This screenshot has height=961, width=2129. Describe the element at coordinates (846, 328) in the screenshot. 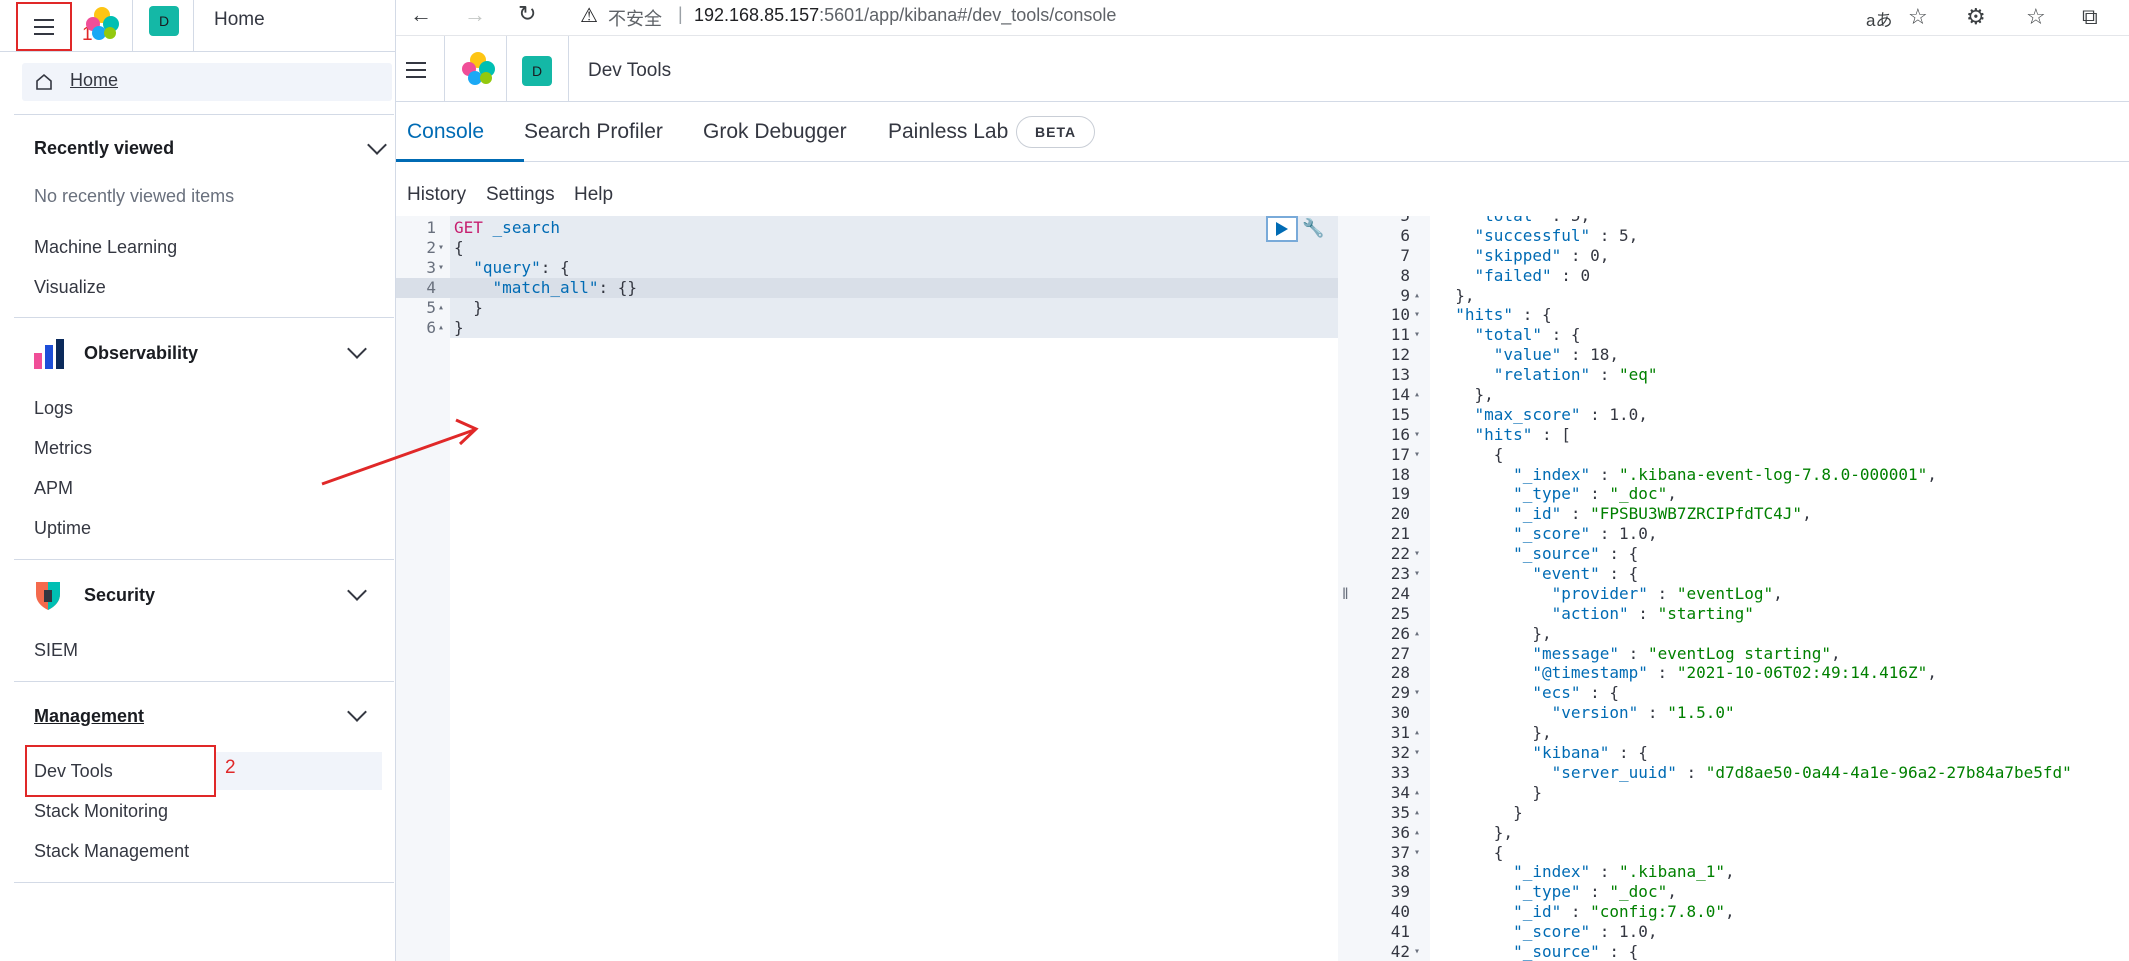

I see `editor-line: 6 ▴}` at that location.